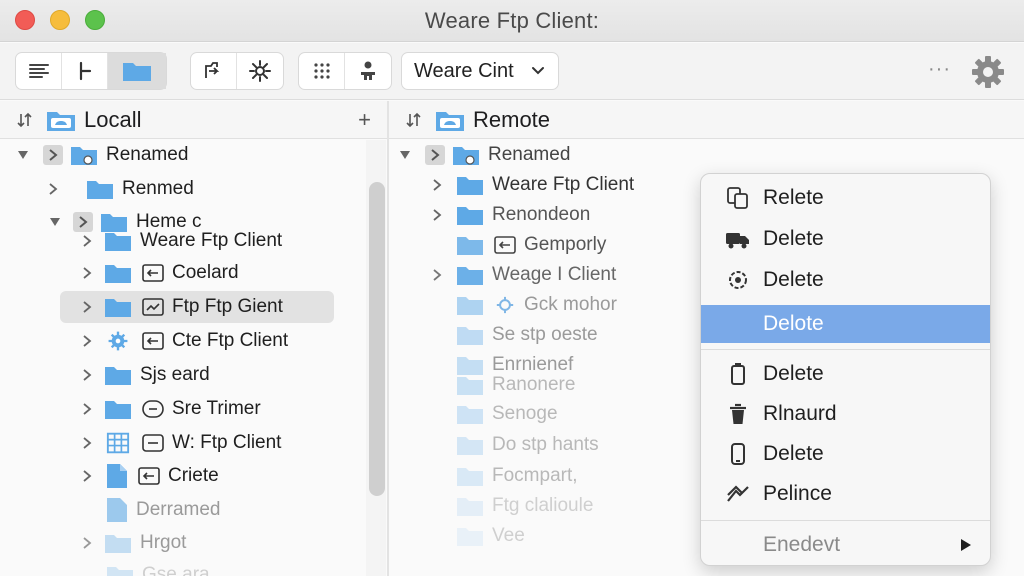  What do you see at coordinates (529, 154) in the screenshot?
I see `tree-item-label: Renamed` at bounding box center [529, 154].